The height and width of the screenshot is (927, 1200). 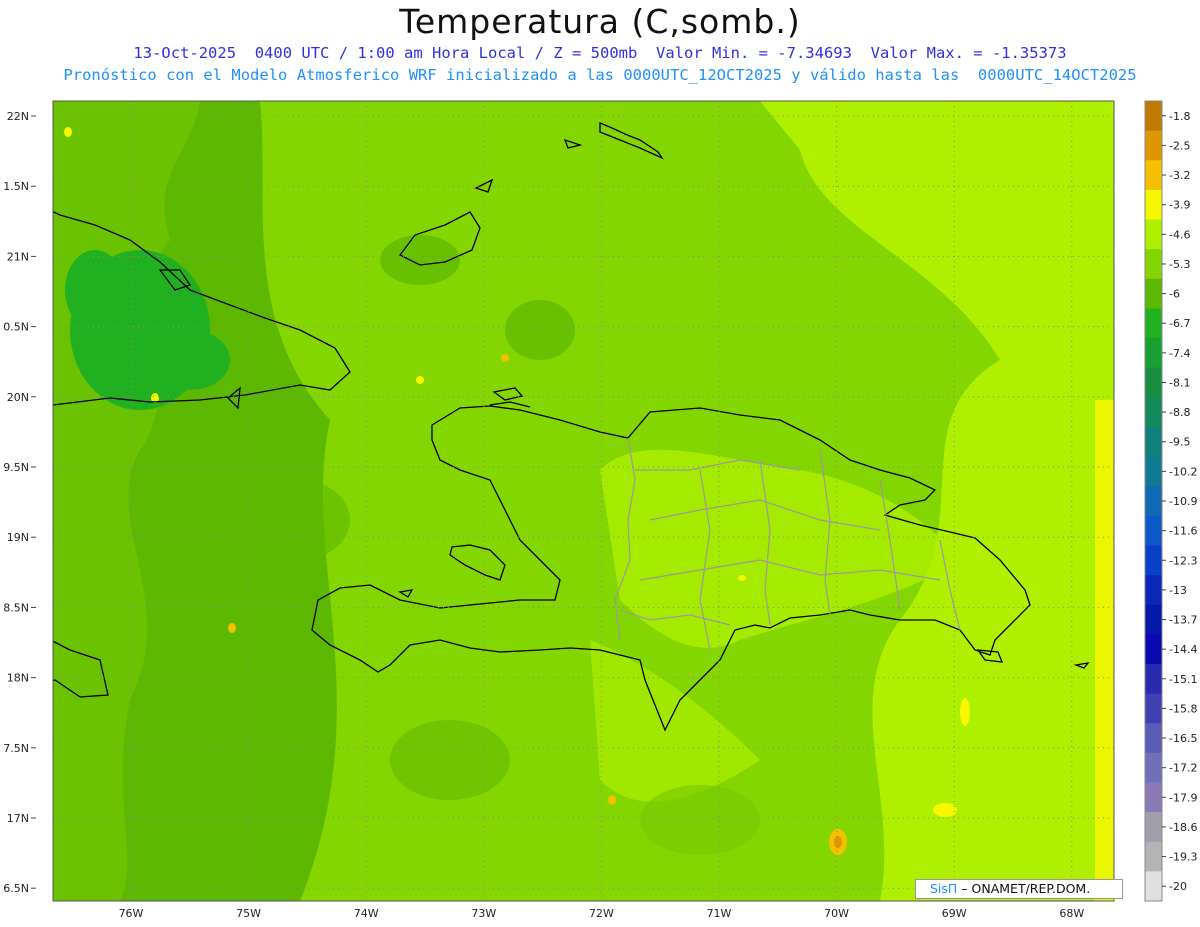 What do you see at coordinates (16, 186) in the screenshot?
I see `lat-label: 1.5N` at bounding box center [16, 186].